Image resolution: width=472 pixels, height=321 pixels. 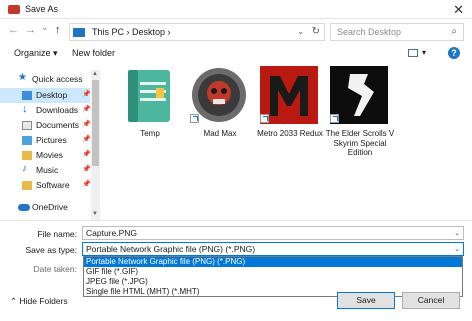 I want to click on address-dropdown-icon: ⌄, so click(x=300, y=31).